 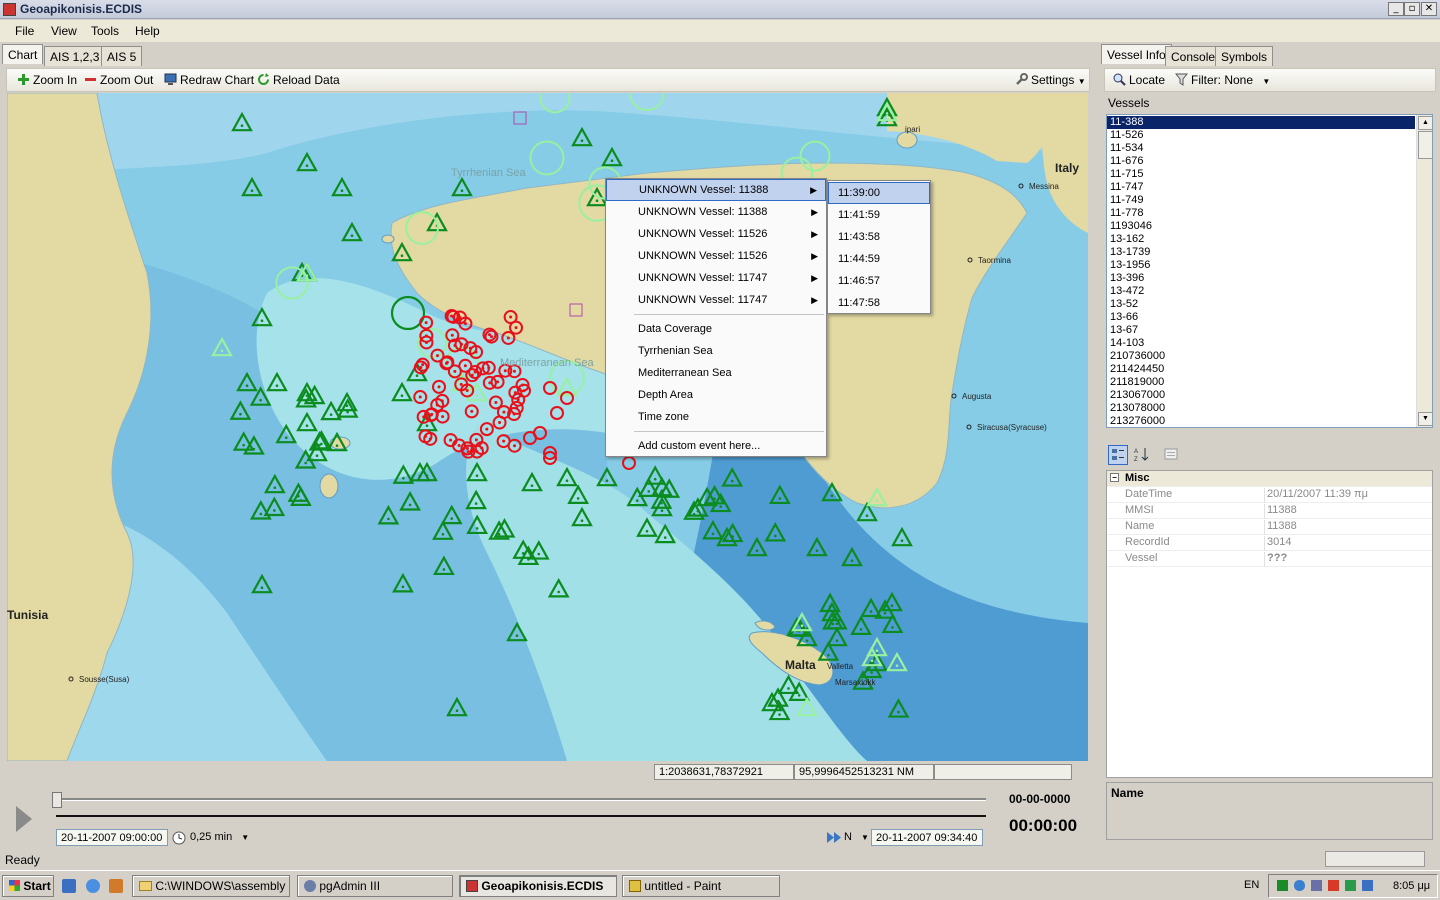 What do you see at coordinates (375, 886) in the screenshot?
I see `task-pgadmin: pgAdmin III` at bounding box center [375, 886].